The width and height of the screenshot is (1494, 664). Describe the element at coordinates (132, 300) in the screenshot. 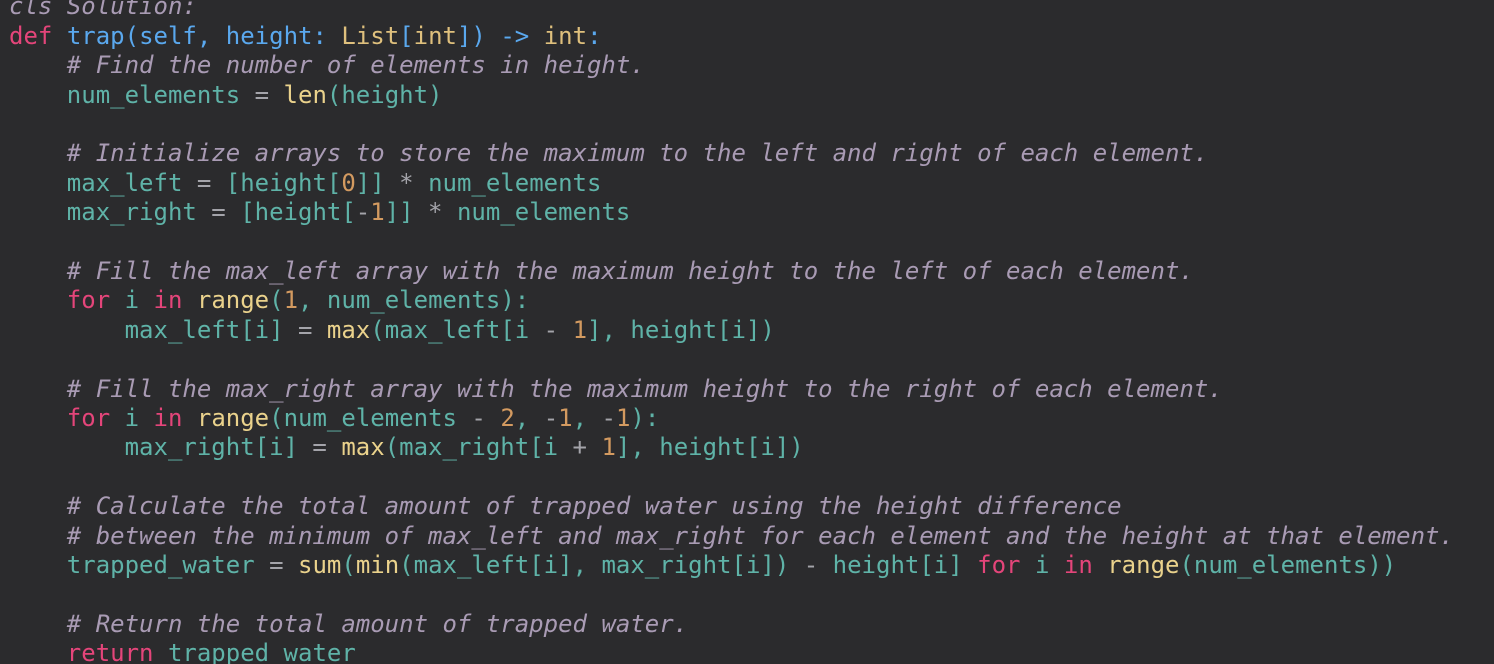

I see `code-token-identifier: i` at that location.